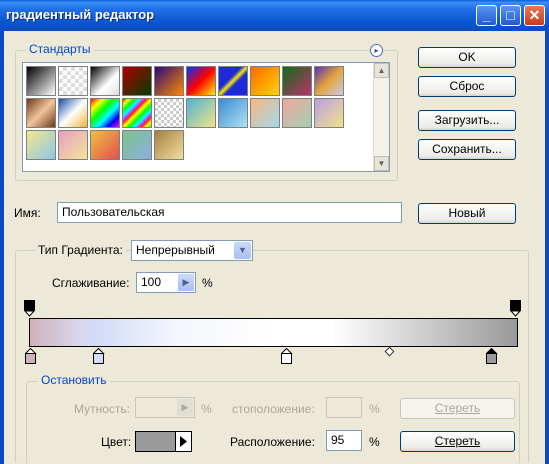  What do you see at coordinates (374, 442) in the screenshot?
I see `location-unit: %` at bounding box center [374, 442].